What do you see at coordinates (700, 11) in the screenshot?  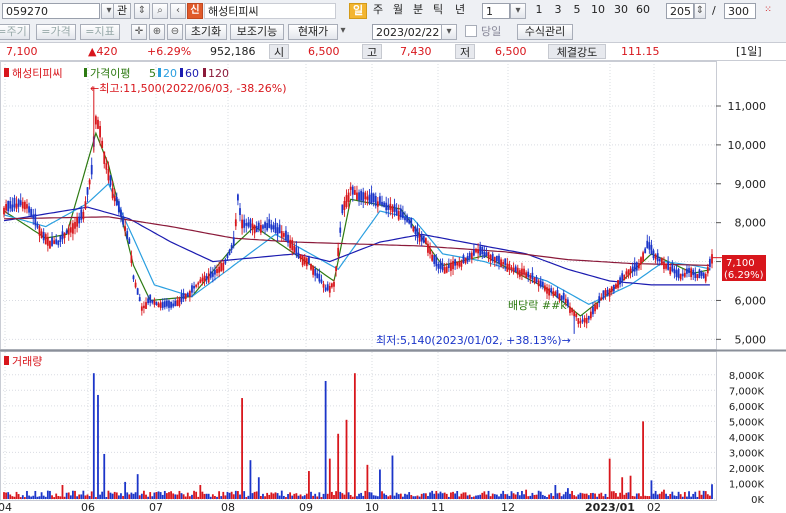 I see `count-spinner-icon: ⇕` at bounding box center [700, 11].